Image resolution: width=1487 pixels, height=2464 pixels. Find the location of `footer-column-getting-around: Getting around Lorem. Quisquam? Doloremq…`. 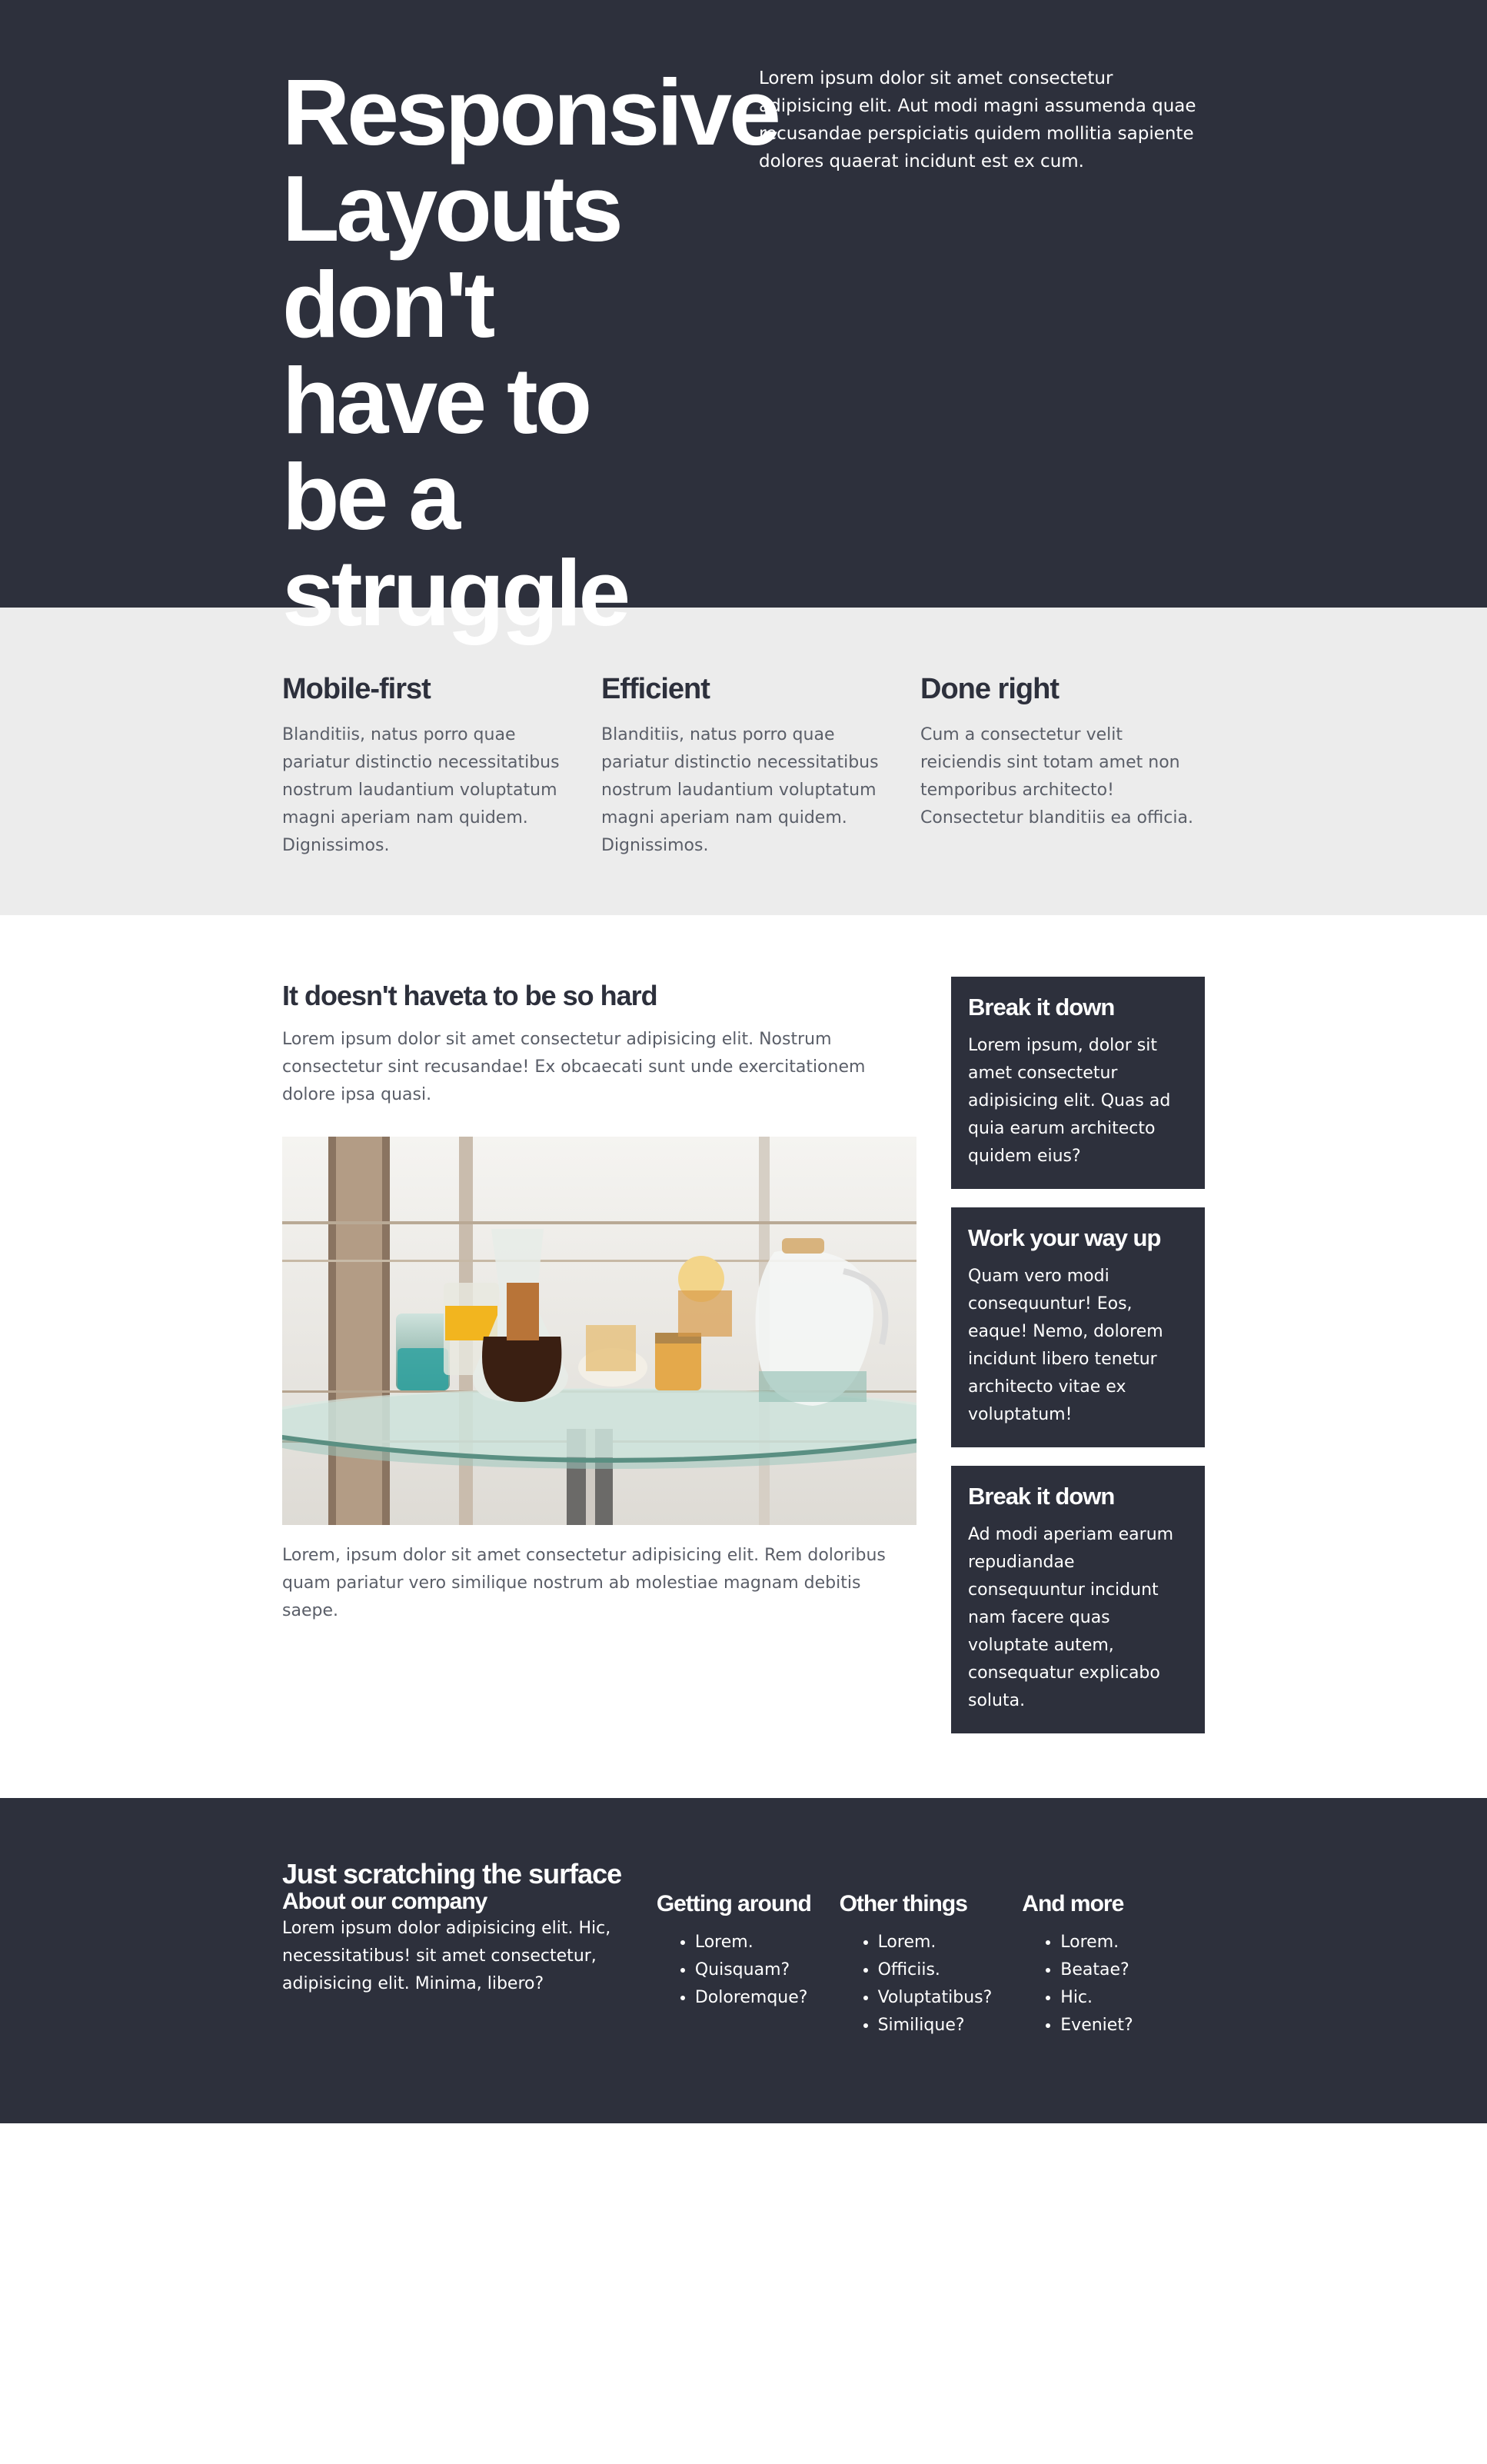

footer-column-getting-around: Getting around Lorem. Quisquam? Doloremq… is located at coordinates (749, 1949).